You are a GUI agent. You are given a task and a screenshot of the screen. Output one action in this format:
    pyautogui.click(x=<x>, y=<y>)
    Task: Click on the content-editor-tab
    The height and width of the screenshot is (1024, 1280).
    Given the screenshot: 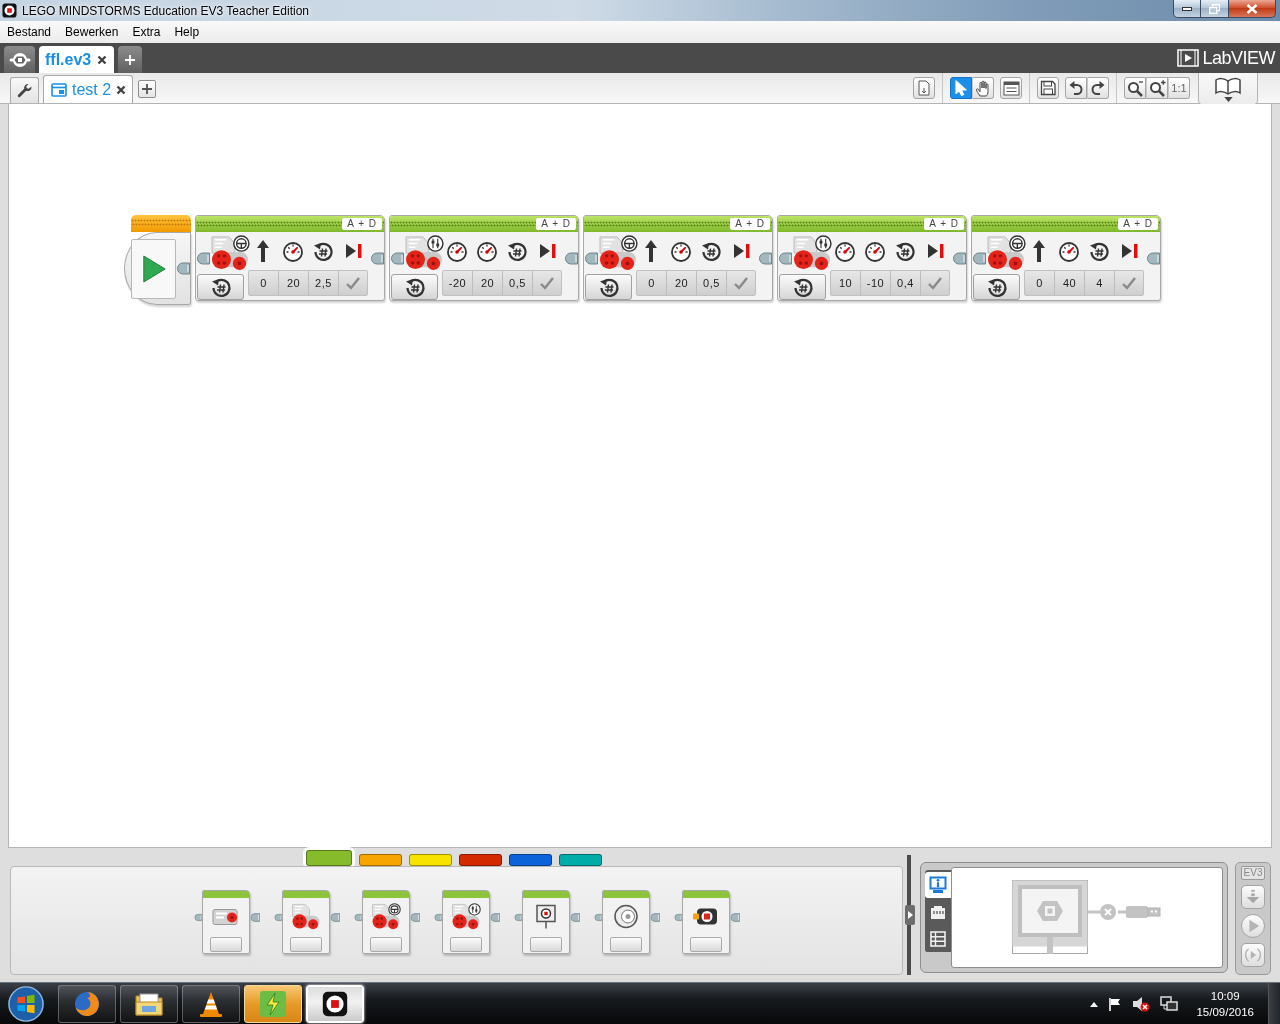 What is the action you would take?
    pyautogui.click(x=1228, y=89)
    